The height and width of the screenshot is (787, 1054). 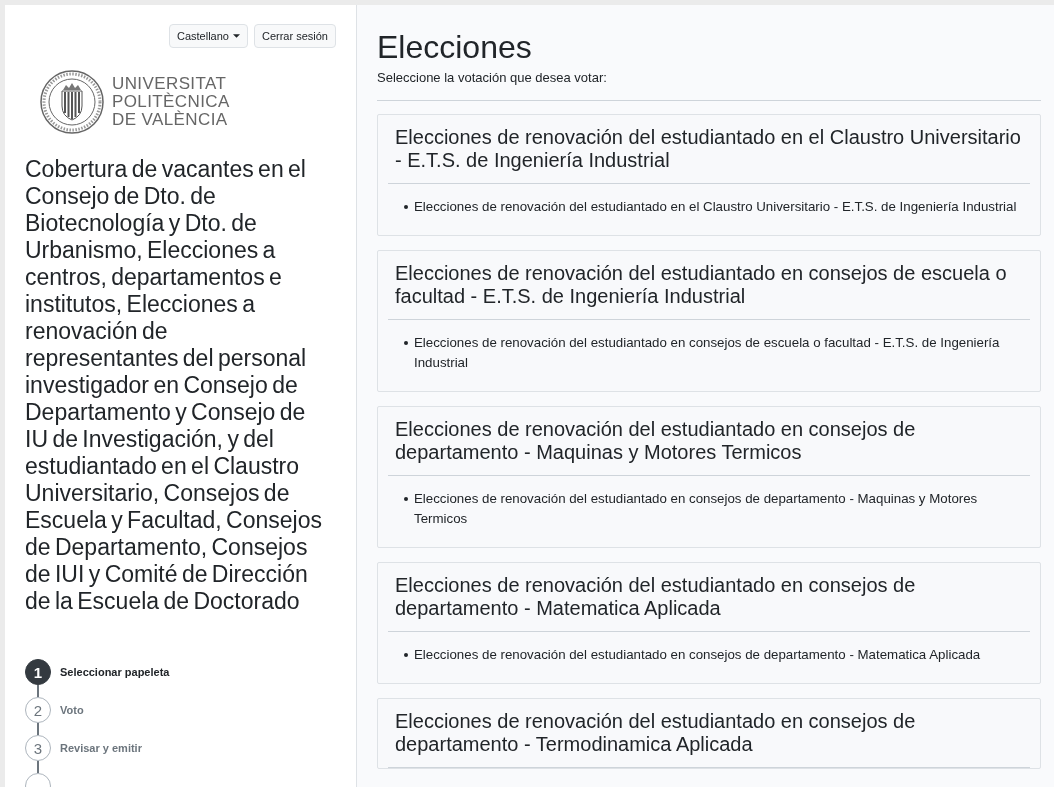 I want to click on election-card: Elecciones de renovación del estudiantado en consejos de departamento - Matematica Aplicada Elecciones de renovación del estudiantado en consejos de departamento - Matematica Aplicada, so click(x=709, y=623).